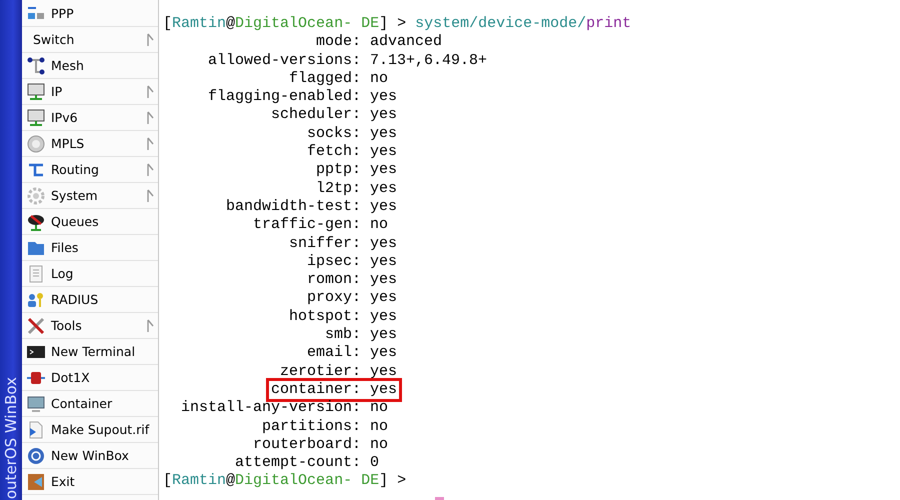 The width and height of the screenshot is (900, 500). I want to click on field-label: allowed-versions:, so click(285, 61).